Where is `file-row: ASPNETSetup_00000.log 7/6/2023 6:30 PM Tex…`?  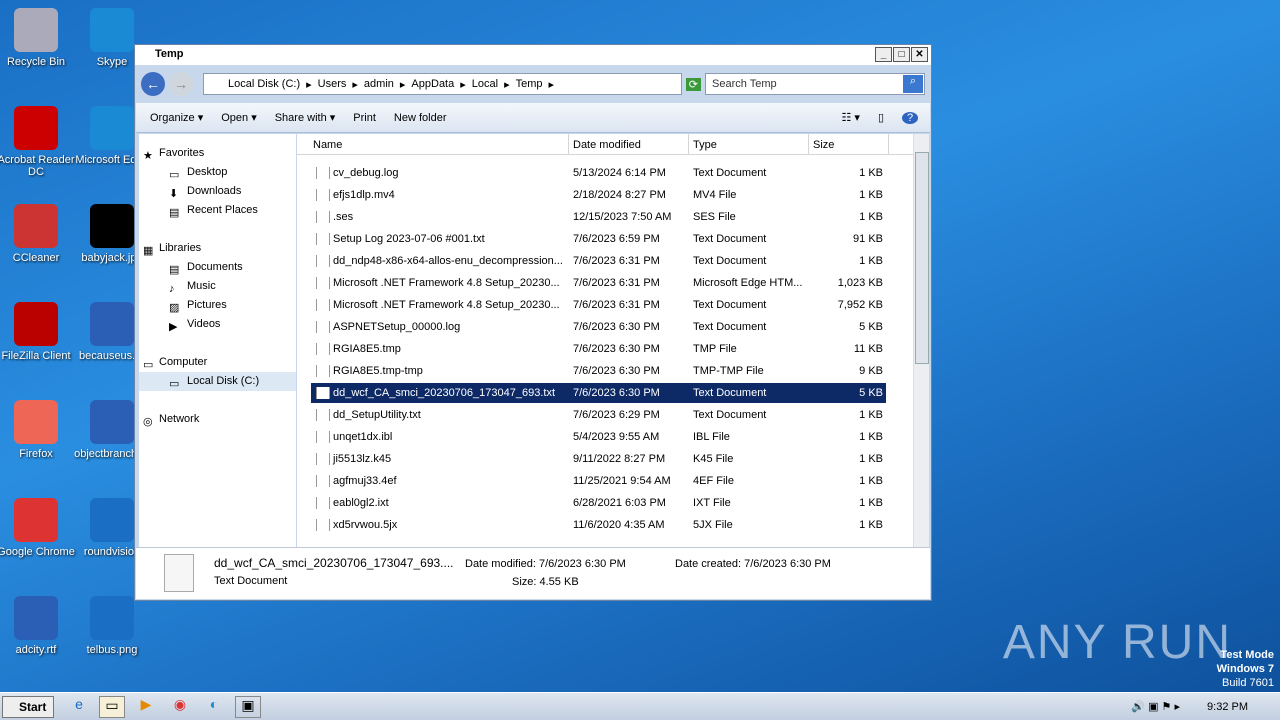
file-row: ASPNETSetup_00000.log 7/6/2023 6:30 PM Tex… is located at coordinates (598, 327).